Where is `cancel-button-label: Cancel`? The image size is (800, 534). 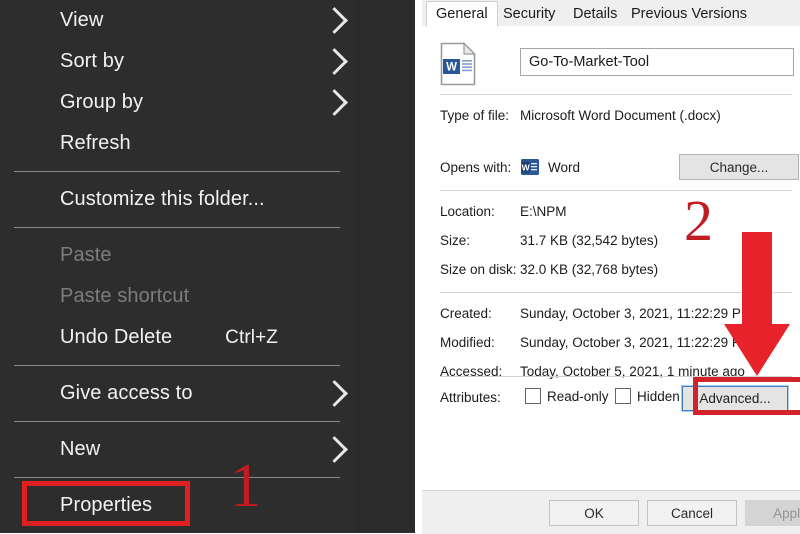
cancel-button-label: Cancel is located at coordinates (692, 513).